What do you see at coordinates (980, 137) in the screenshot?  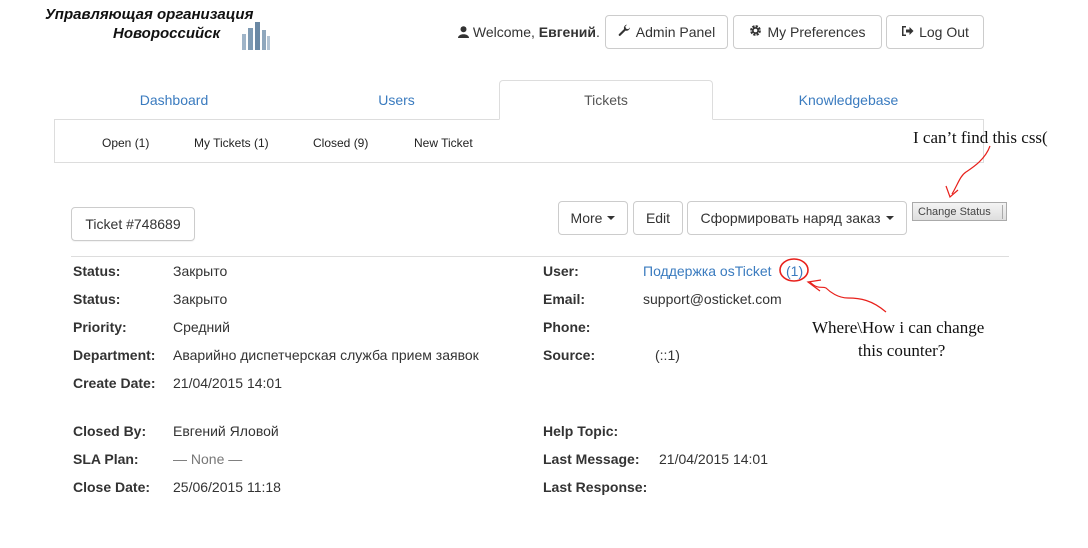 I see `css-question-annotation: I can’t find this css(` at bounding box center [980, 137].